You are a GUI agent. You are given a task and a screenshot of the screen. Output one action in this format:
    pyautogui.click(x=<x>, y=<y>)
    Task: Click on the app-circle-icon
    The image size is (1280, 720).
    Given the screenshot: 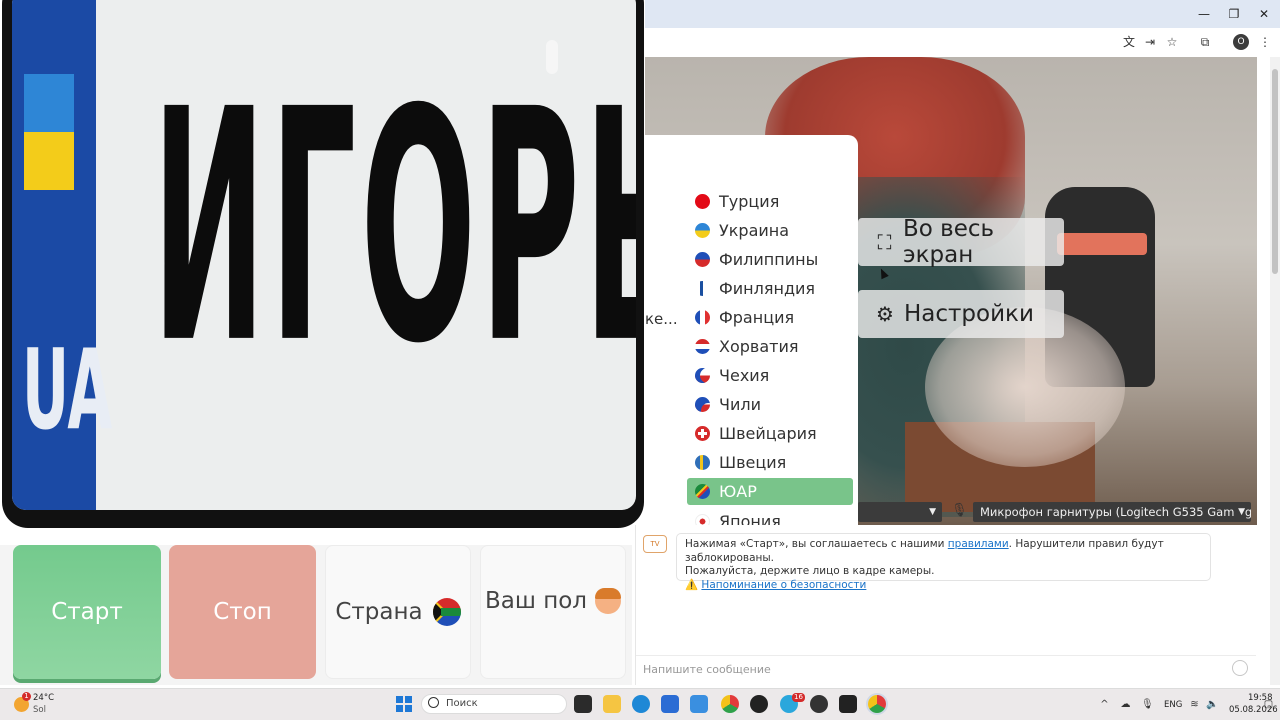 What is the action you would take?
    pyautogui.click(x=759, y=704)
    